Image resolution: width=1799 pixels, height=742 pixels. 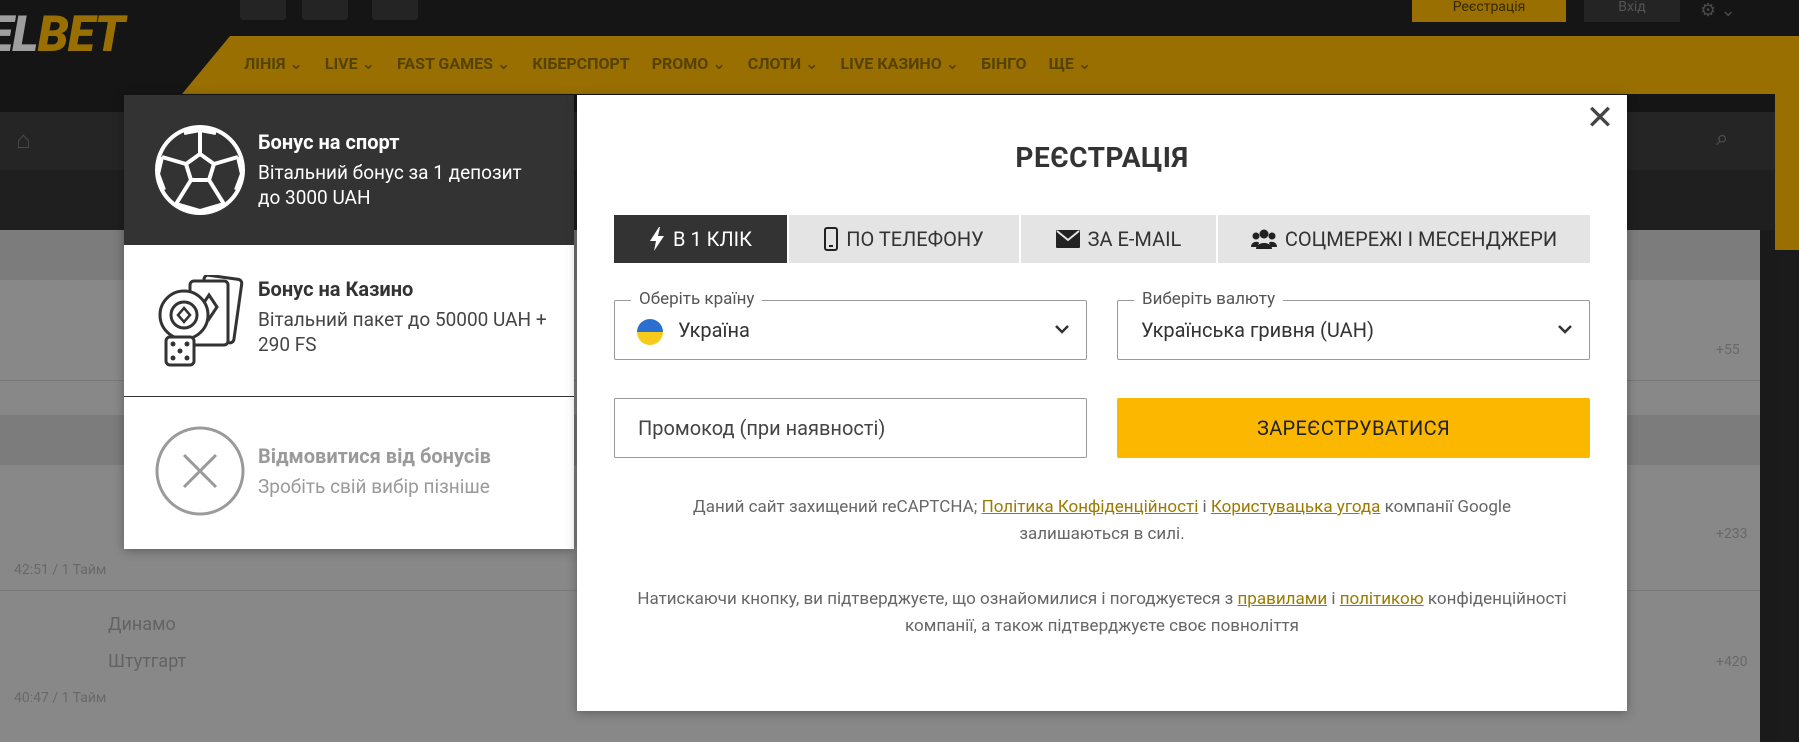 What do you see at coordinates (712, 239) in the screenshot?
I see `tab-label: В 1 КЛІК` at bounding box center [712, 239].